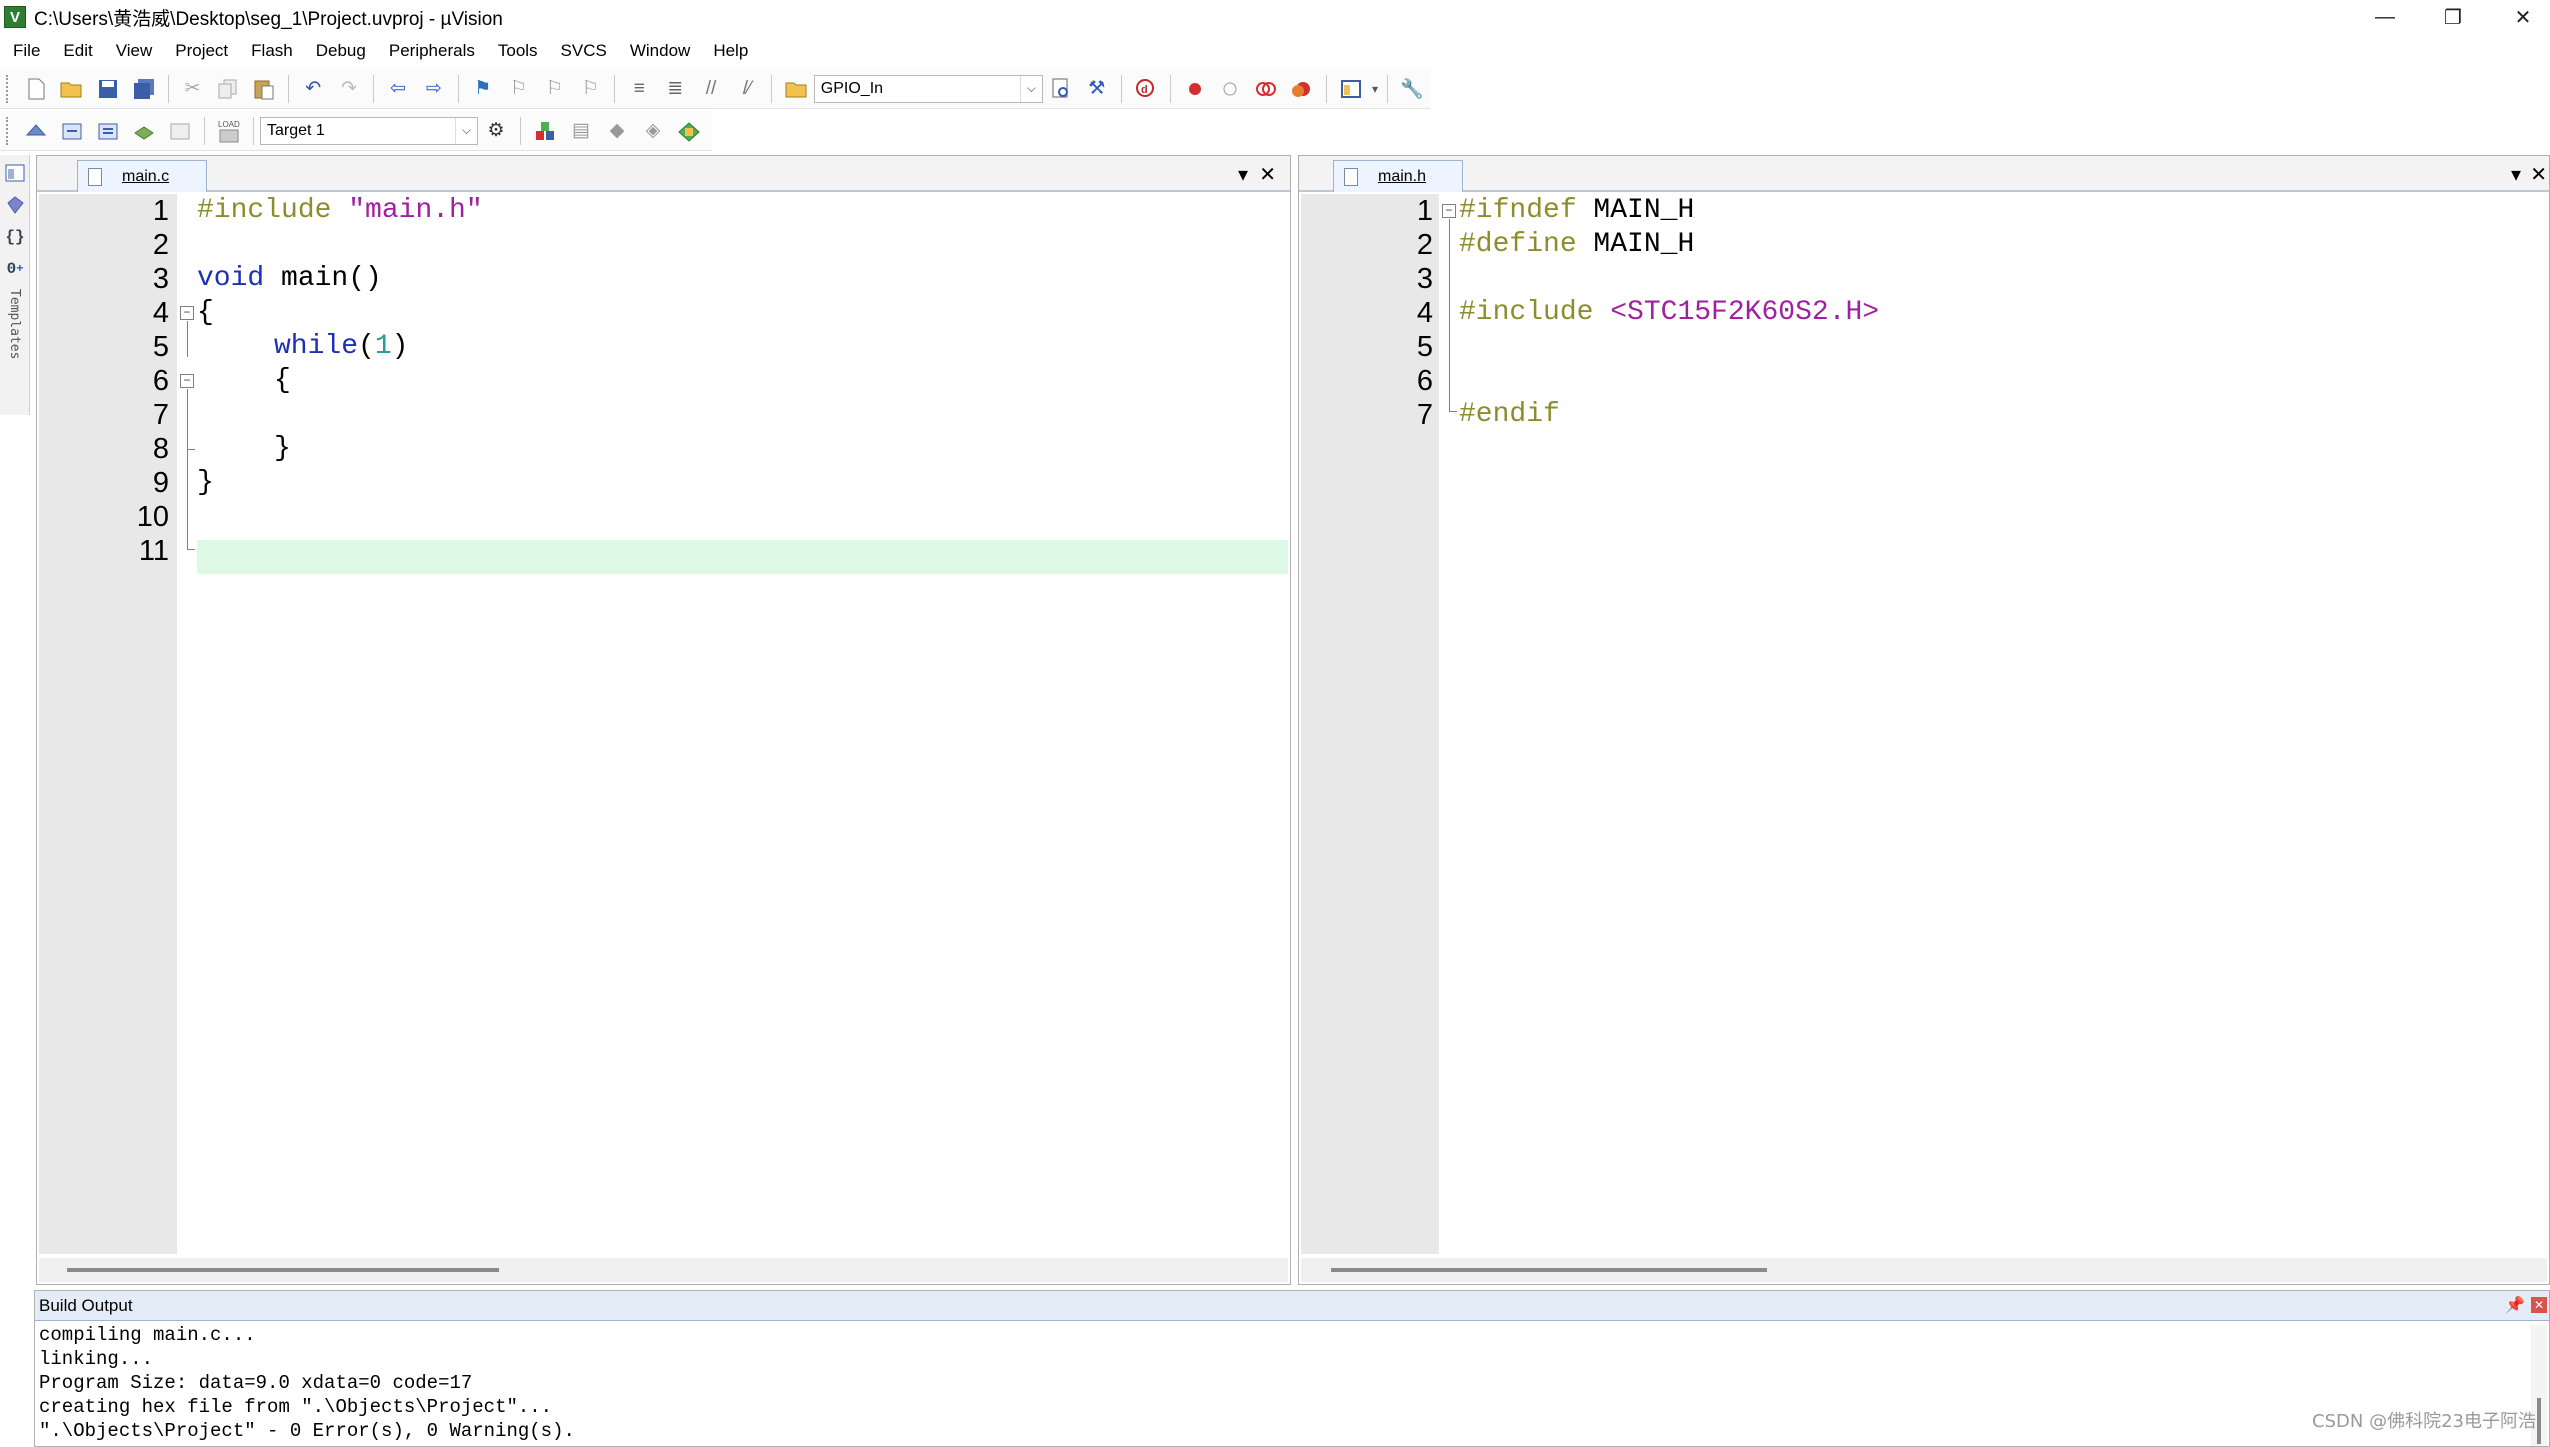 The width and height of the screenshot is (2550, 1447). Describe the element at coordinates (108, 89) in the screenshot. I see `save-icon` at that location.